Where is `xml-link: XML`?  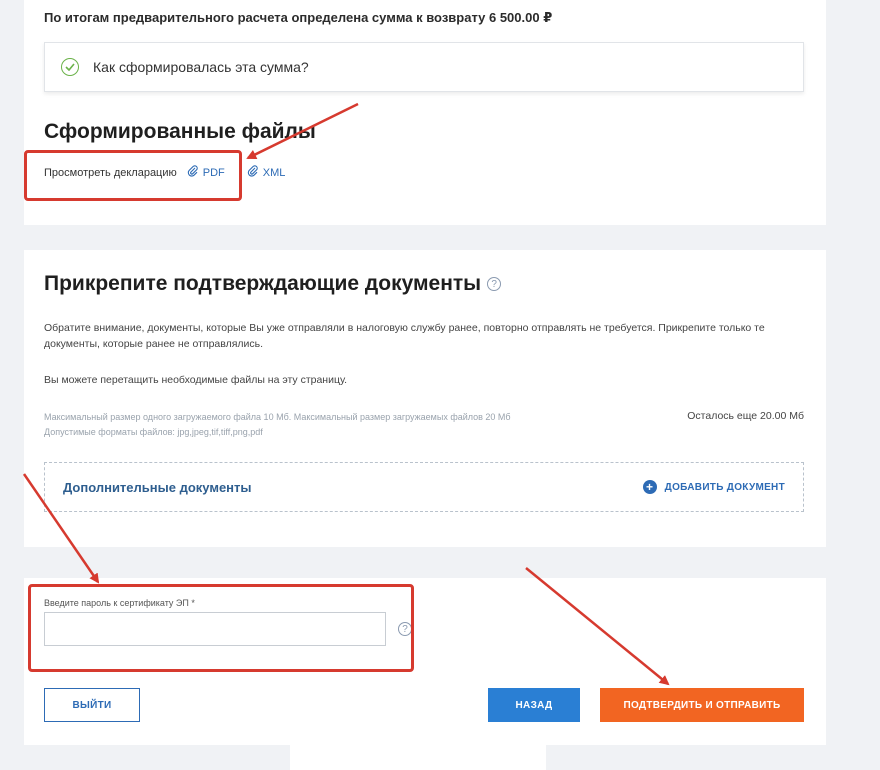
xml-link: XML is located at coordinates (266, 172).